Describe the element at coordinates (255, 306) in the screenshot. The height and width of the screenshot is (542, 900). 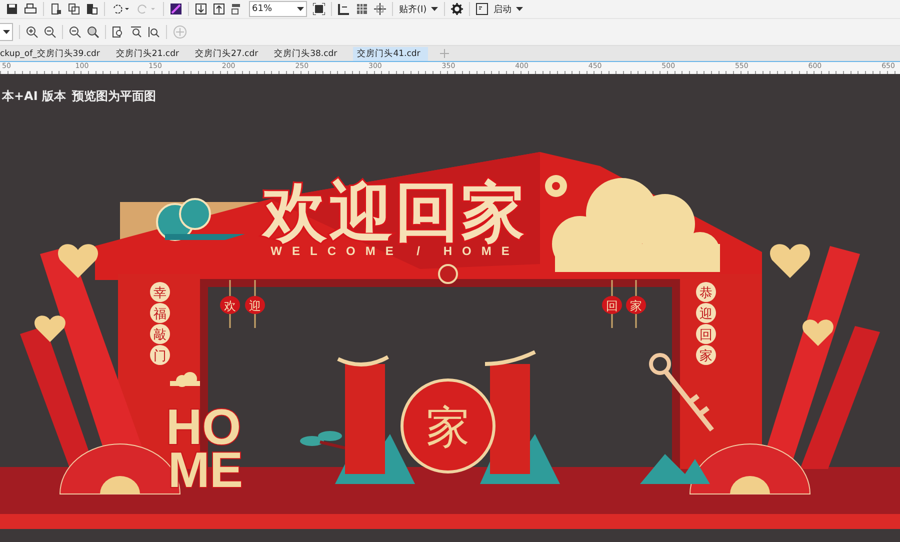
I see `lantern-character: 迎` at that location.